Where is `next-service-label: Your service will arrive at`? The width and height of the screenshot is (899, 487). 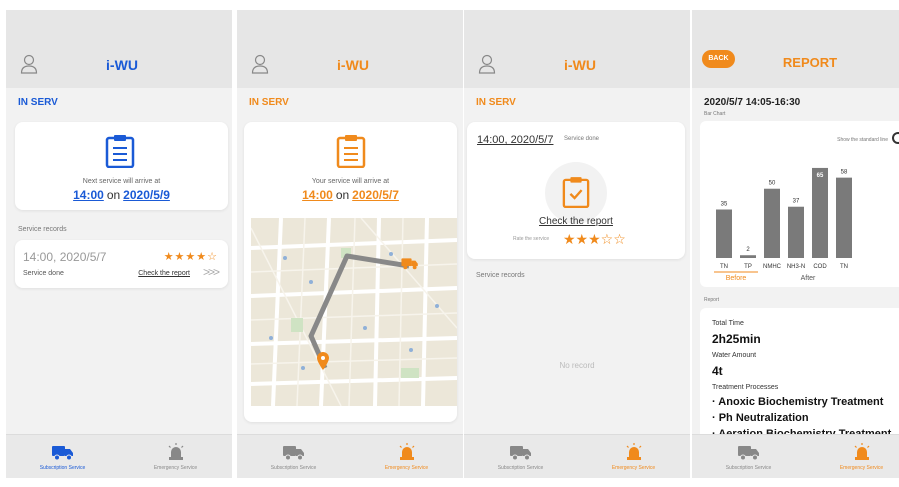
next-service-label: Your service will arrive at is located at coordinates (350, 181).